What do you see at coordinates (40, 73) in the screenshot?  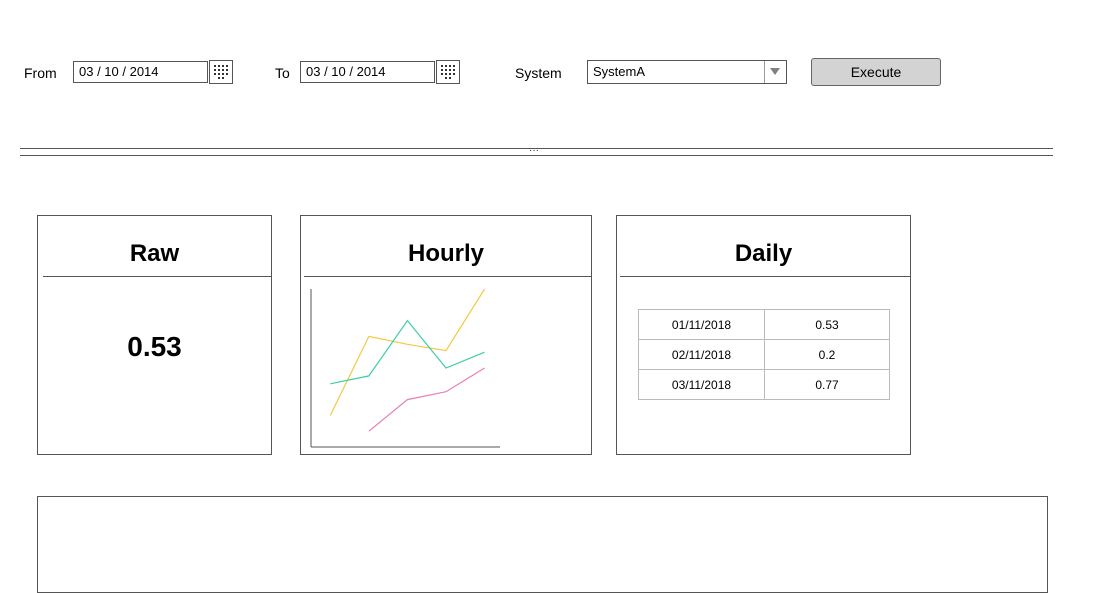 I see `from-label: From` at bounding box center [40, 73].